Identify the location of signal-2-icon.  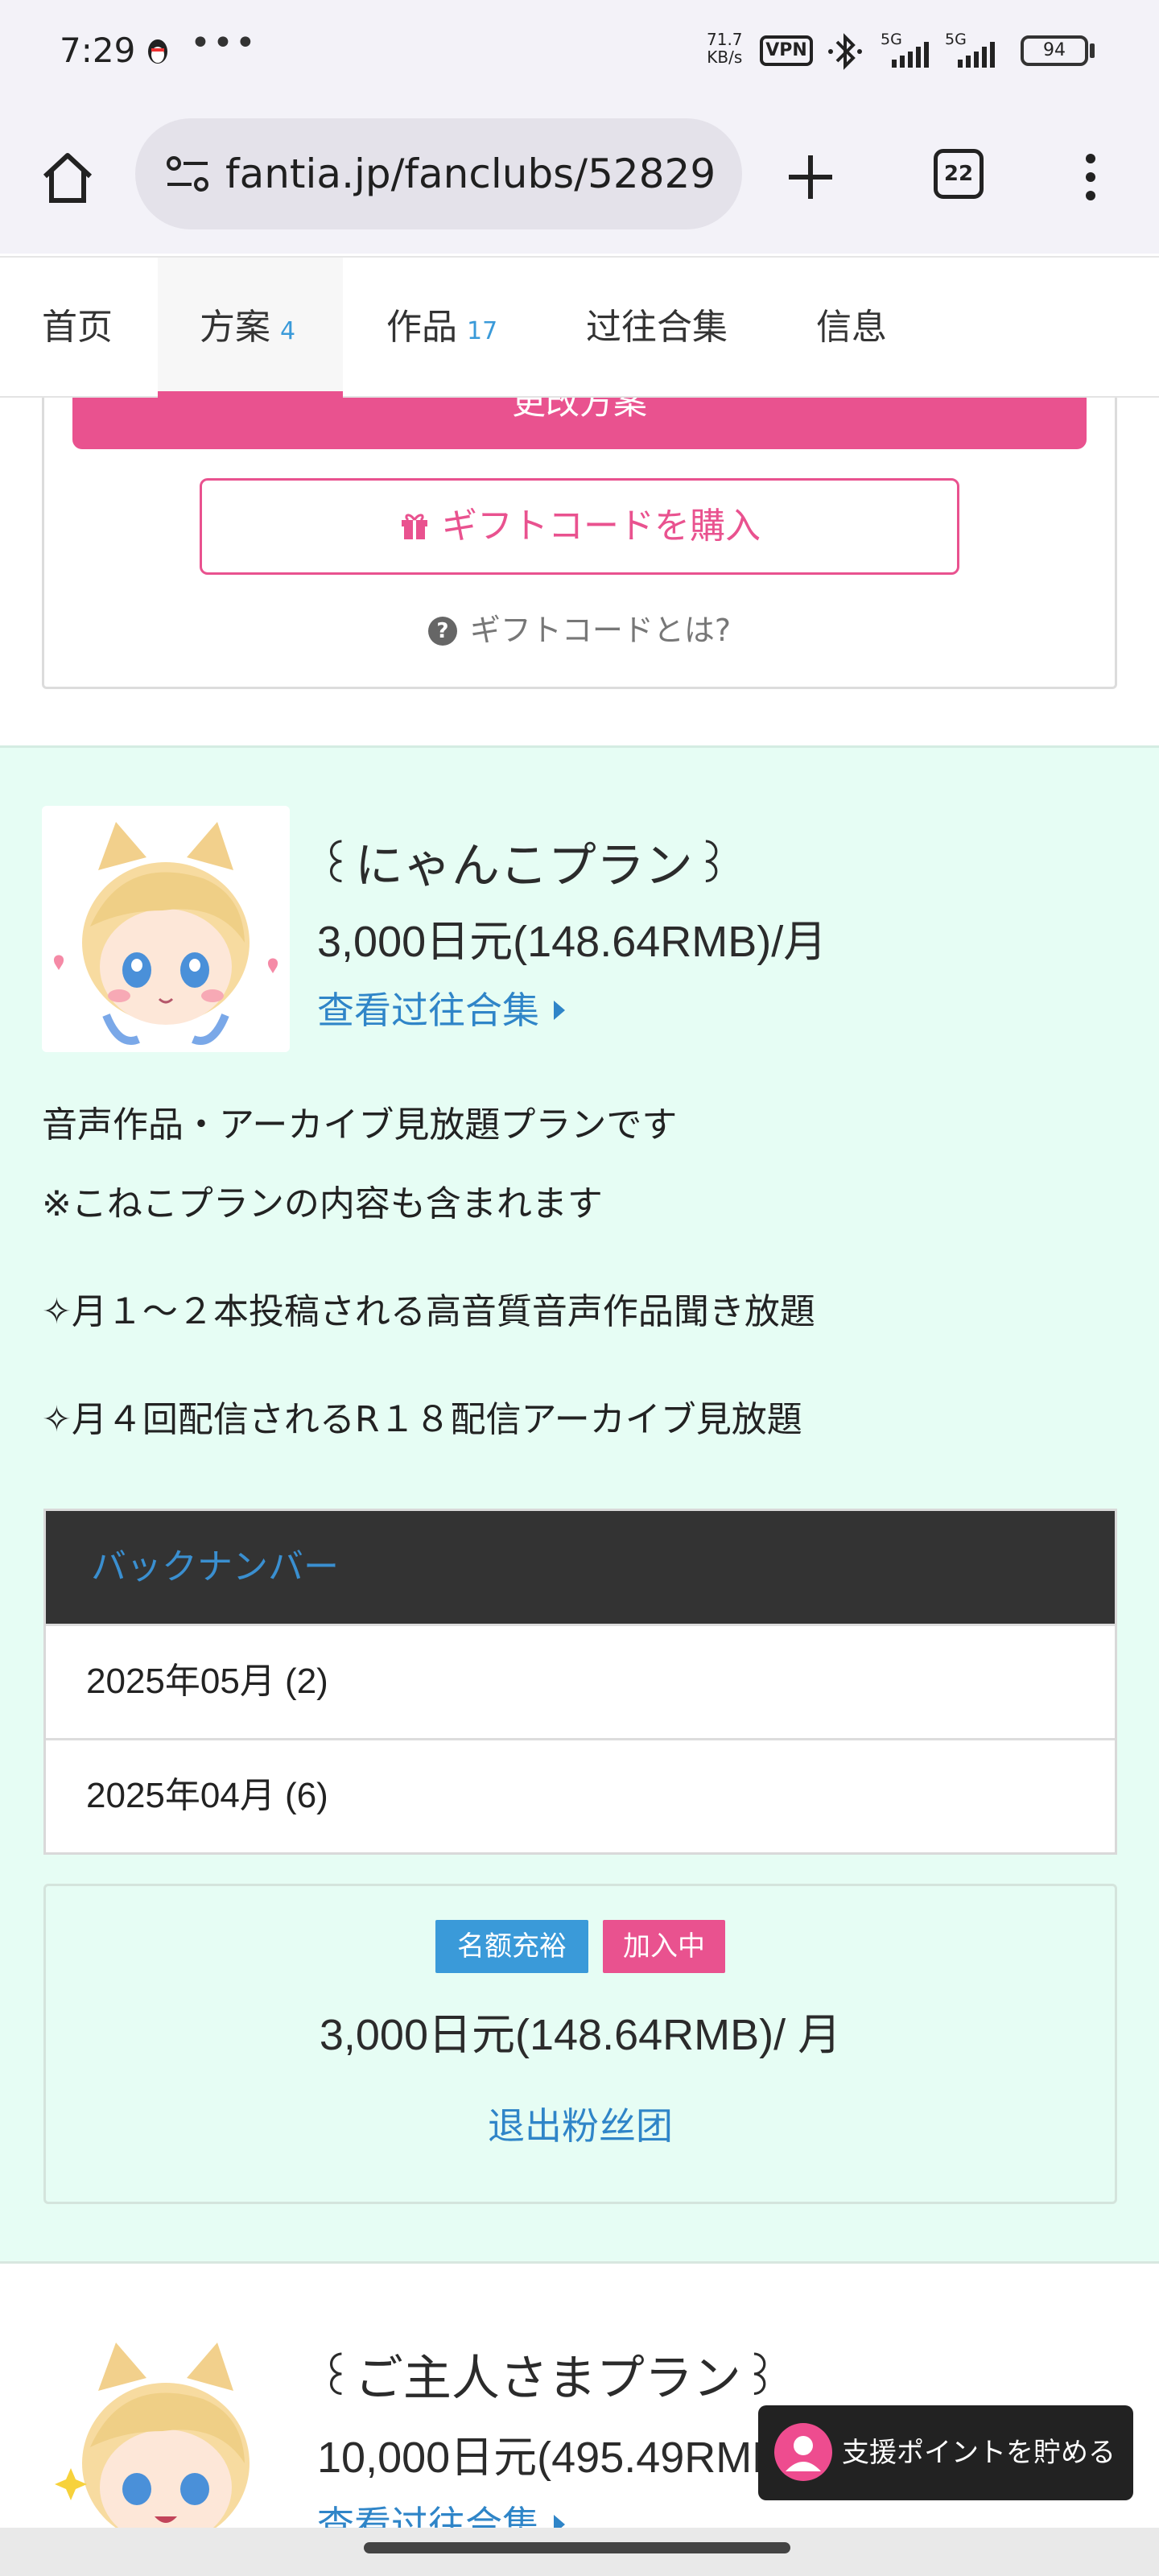
(976, 55).